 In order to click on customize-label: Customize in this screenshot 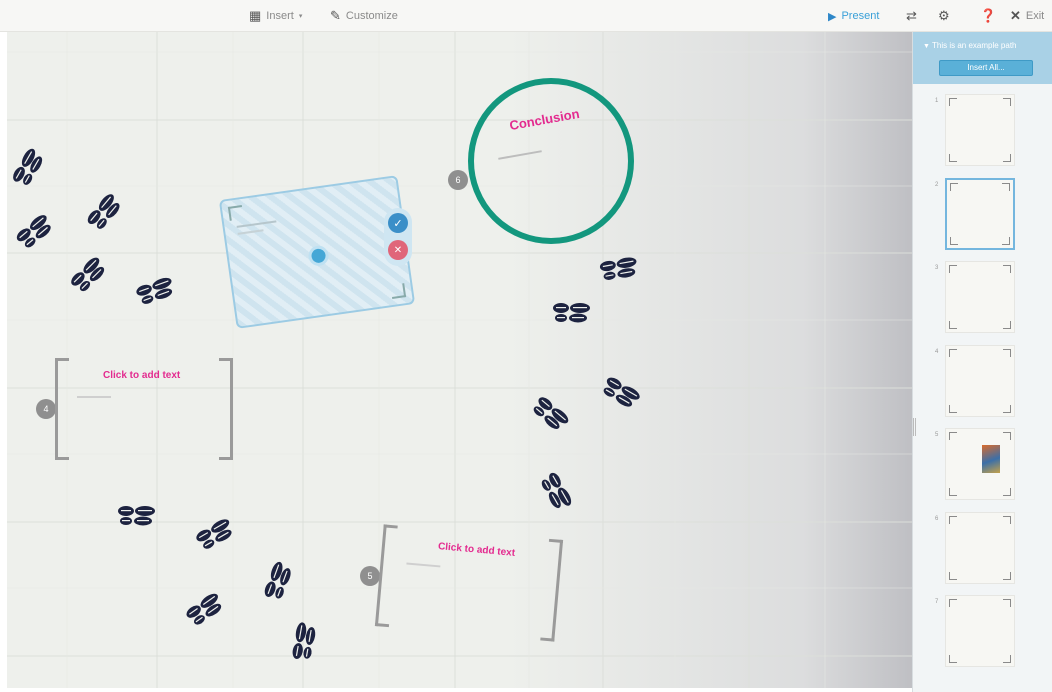, I will do `click(371, 16)`.